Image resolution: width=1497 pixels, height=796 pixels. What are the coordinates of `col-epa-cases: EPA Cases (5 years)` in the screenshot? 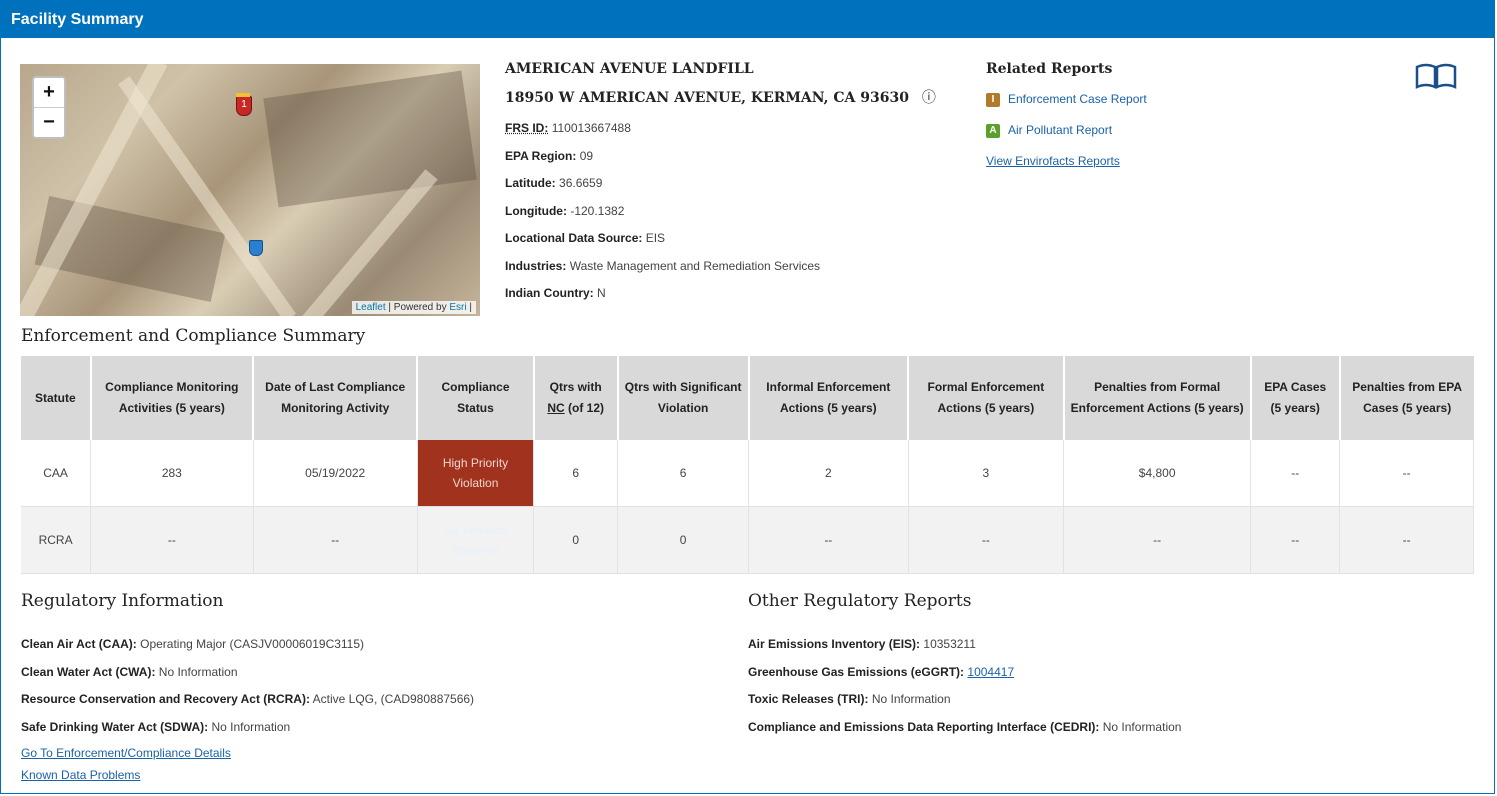 It's located at (1295, 398).